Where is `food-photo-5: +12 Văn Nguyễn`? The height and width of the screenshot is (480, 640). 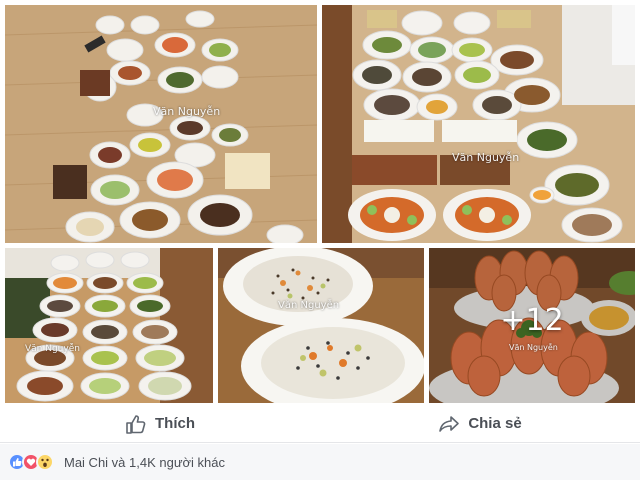
food-photo-5: +12 Văn Nguyễn is located at coordinates (532, 325).